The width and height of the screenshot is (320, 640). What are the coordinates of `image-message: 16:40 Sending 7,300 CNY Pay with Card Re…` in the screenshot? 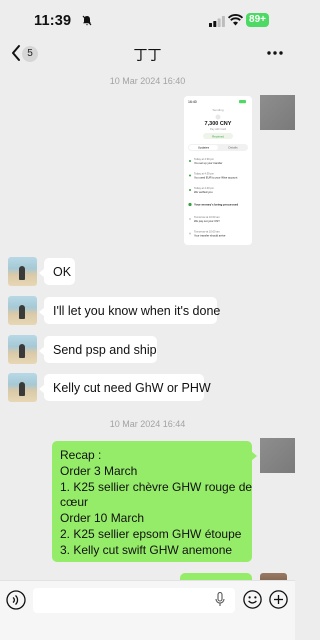 It's located at (218, 170).